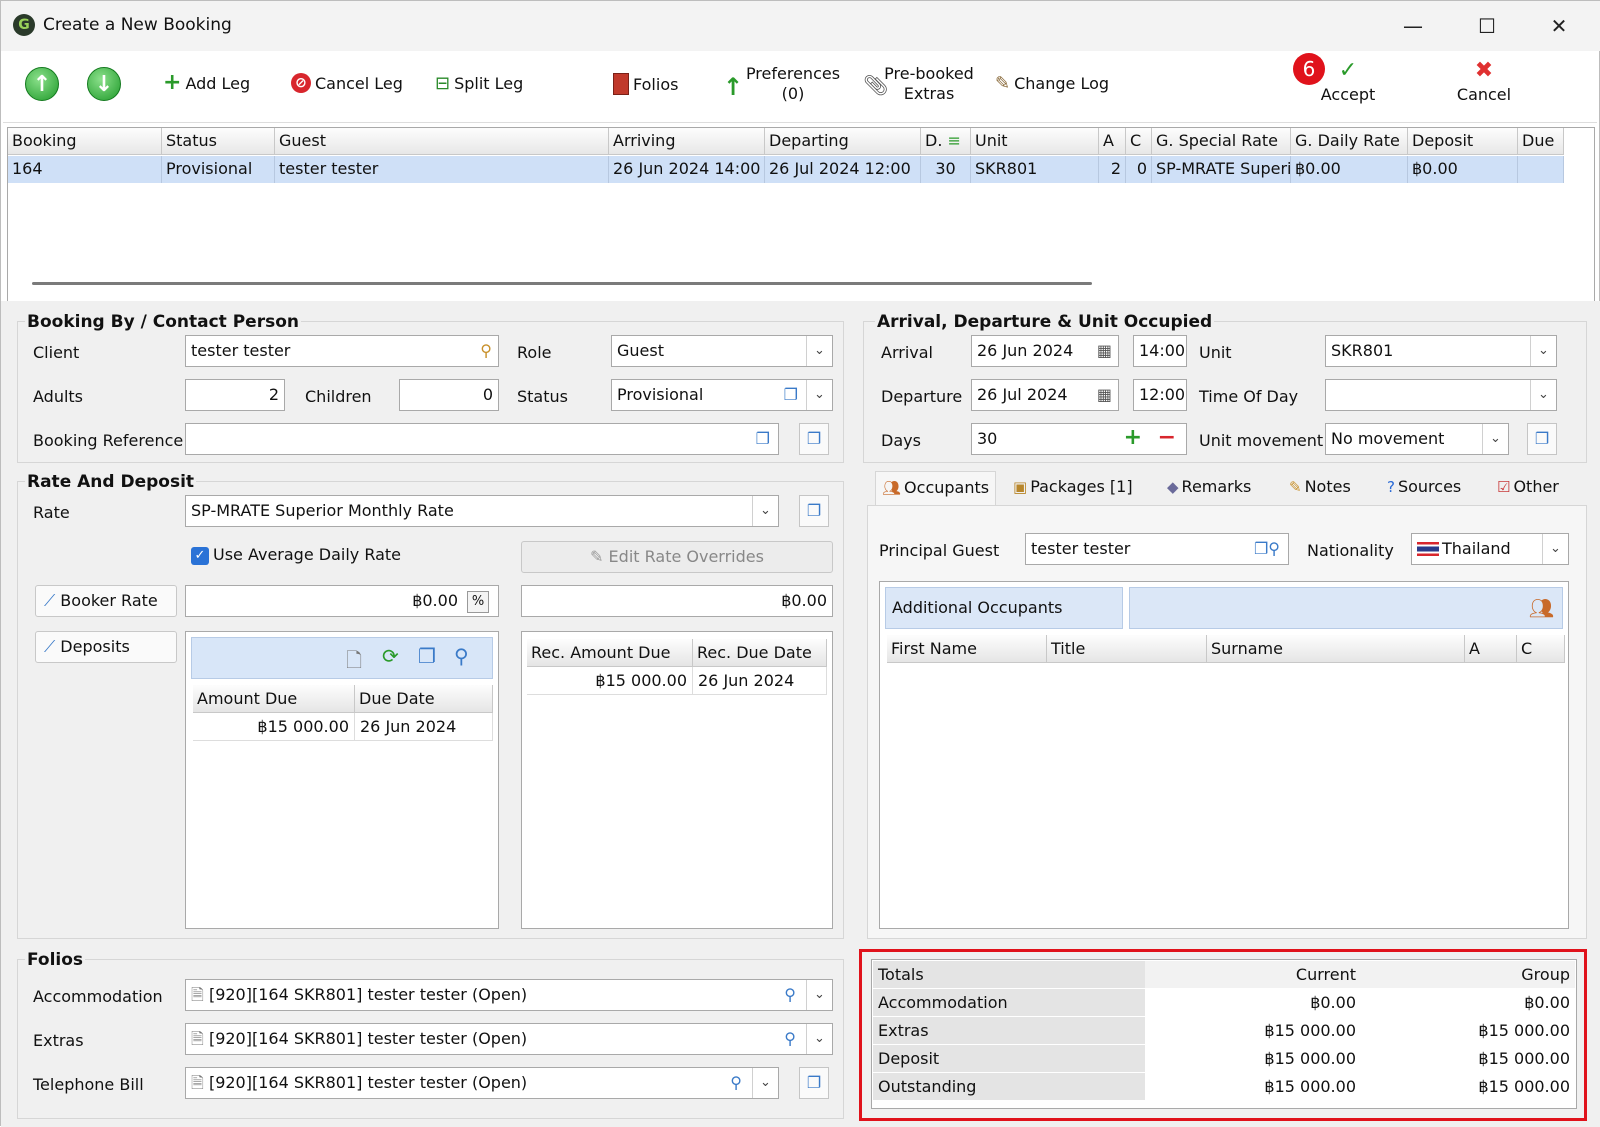  Describe the element at coordinates (104, 84) in the screenshot. I see `move-down-button: ↓` at that location.